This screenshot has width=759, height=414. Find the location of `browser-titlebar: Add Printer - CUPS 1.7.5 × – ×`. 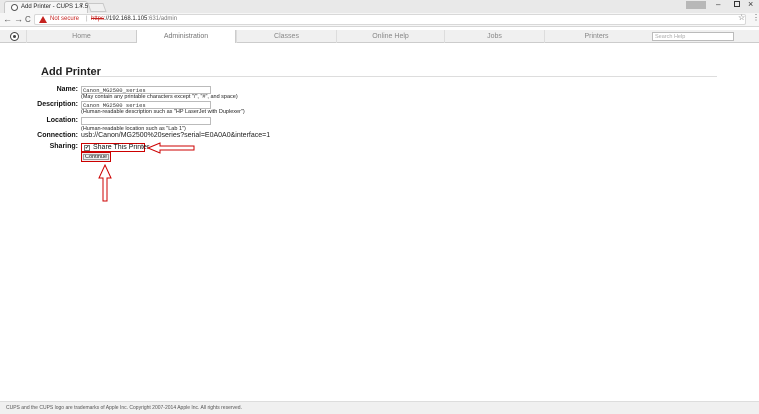

browser-titlebar: Add Printer - CUPS 1.7.5 × – × is located at coordinates (379, 6).